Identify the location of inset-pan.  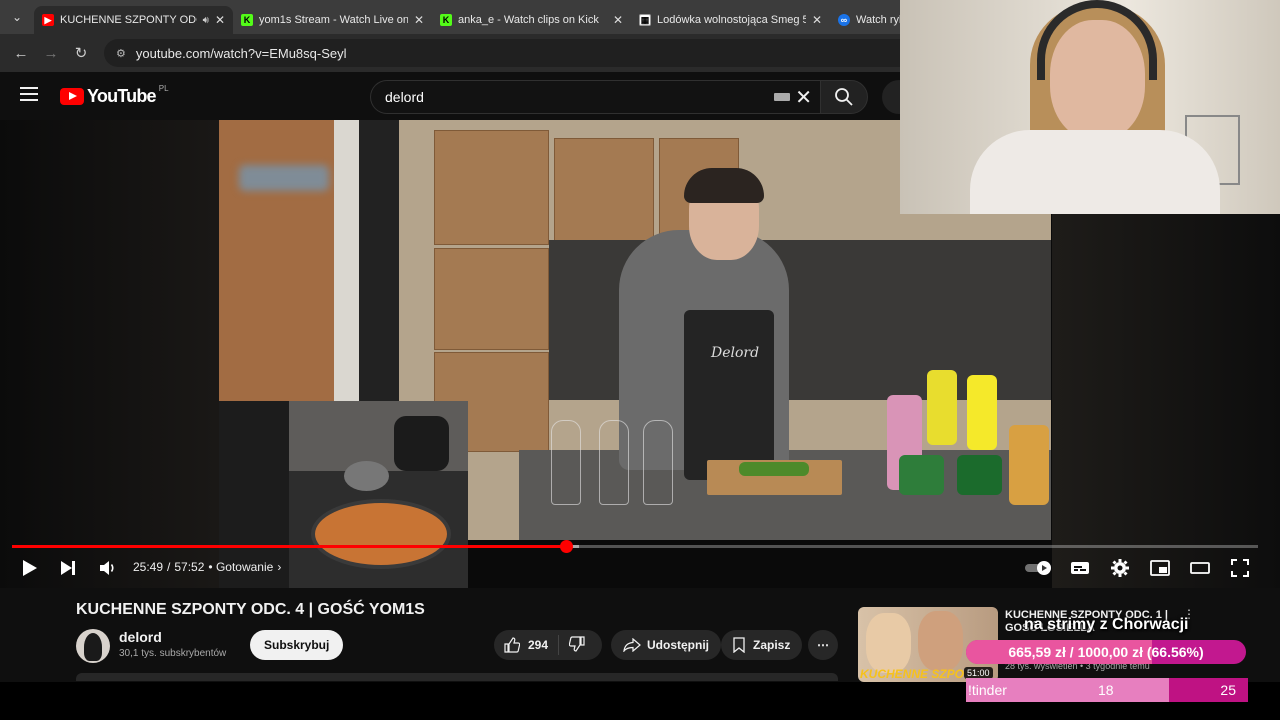
(381, 534).